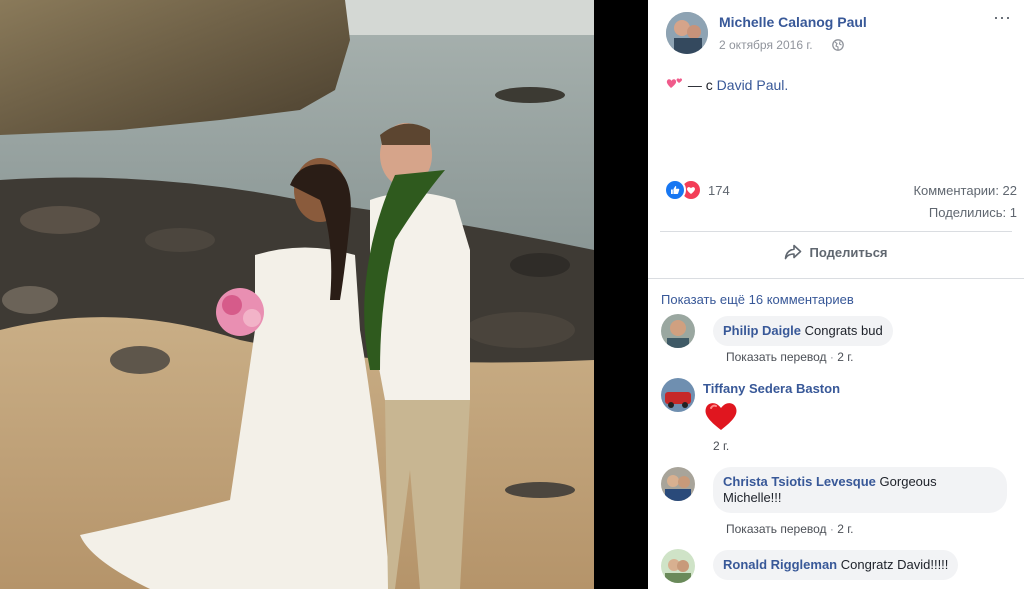 This screenshot has width=1024, height=589. Describe the element at coordinates (848, 252) in the screenshot. I see `share-label: Поделиться` at that location.